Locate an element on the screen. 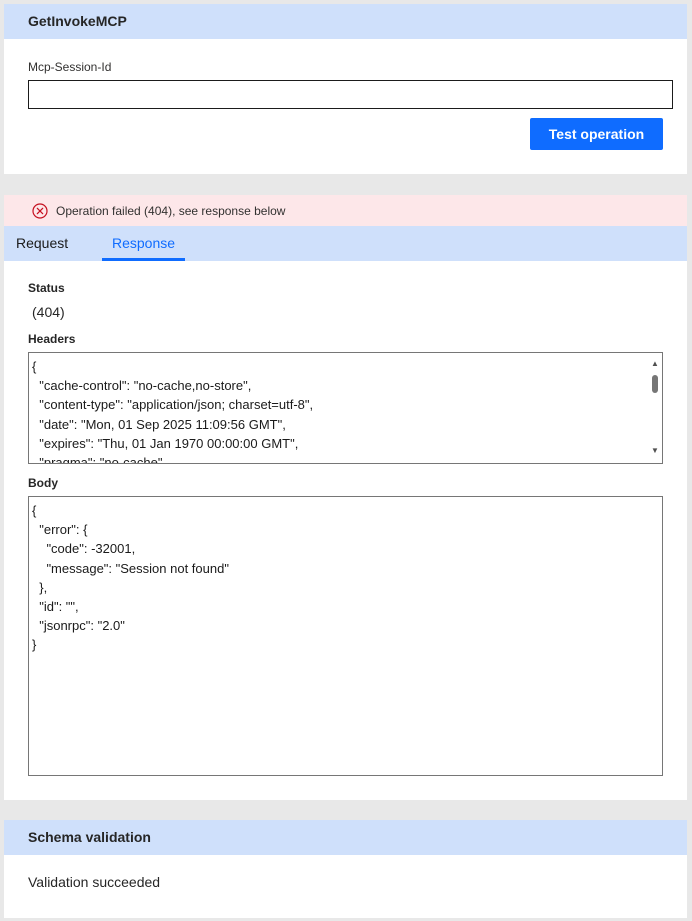 Image resolution: width=692 pixels, height=921 pixels. scroll-down-icon: ▼ is located at coordinates (655, 451).